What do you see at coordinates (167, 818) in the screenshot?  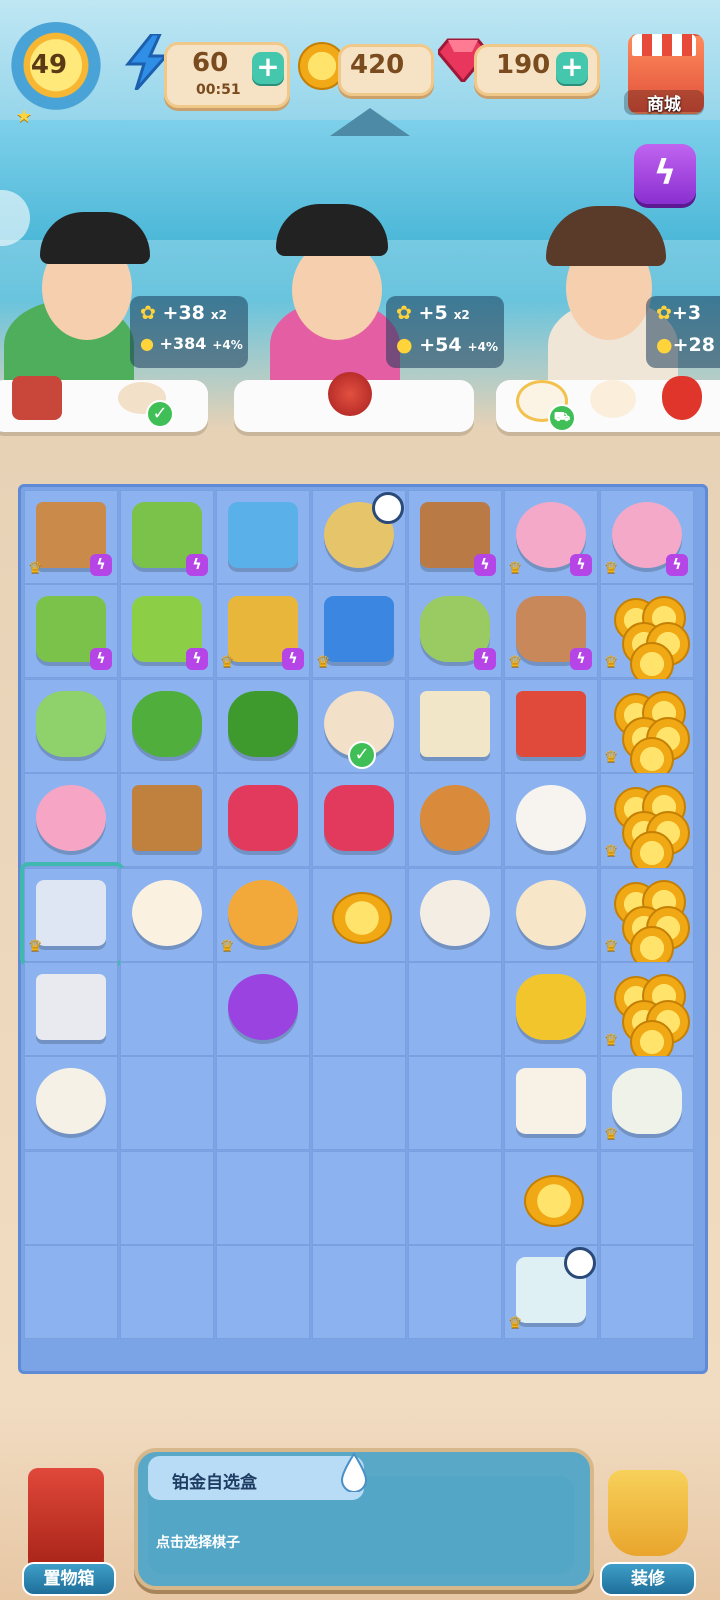 I see `wooden-crate-icon` at bounding box center [167, 818].